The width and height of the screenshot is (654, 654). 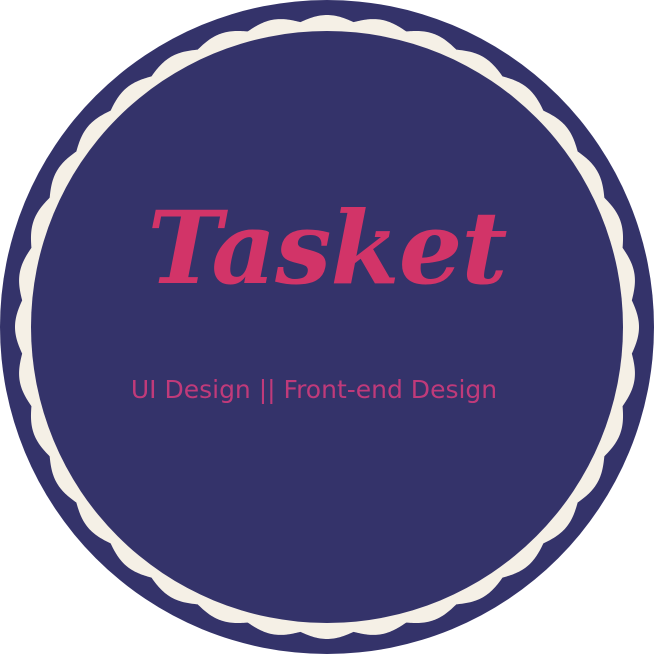 What do you see at coordinates (327, 248) in the screenshot?
I see `badge-title: Tasket` at bounding box center [327, 248].